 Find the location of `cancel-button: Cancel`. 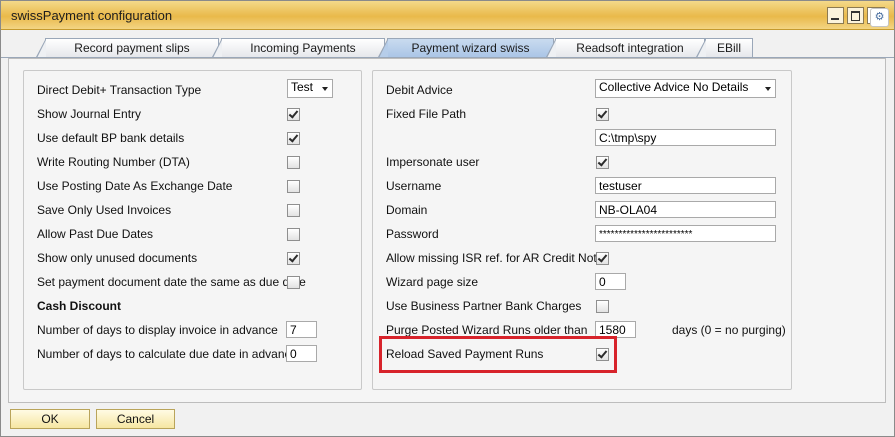

cancel-button: Cancel is located at coordinates (135, 419).